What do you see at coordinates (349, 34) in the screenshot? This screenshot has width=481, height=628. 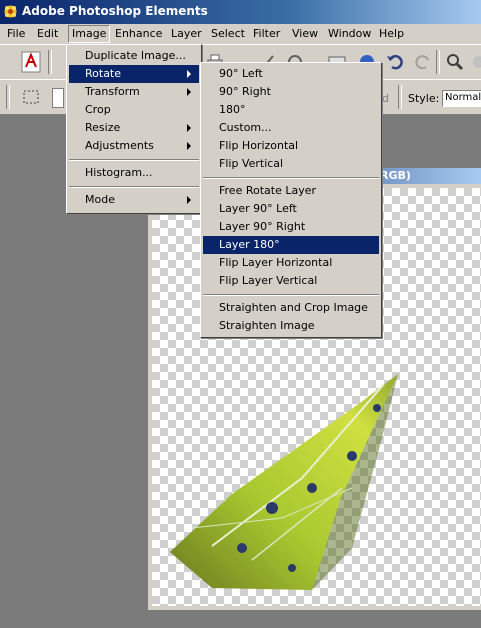 I see `menu-window: Window` at bounding box center [349, 34].